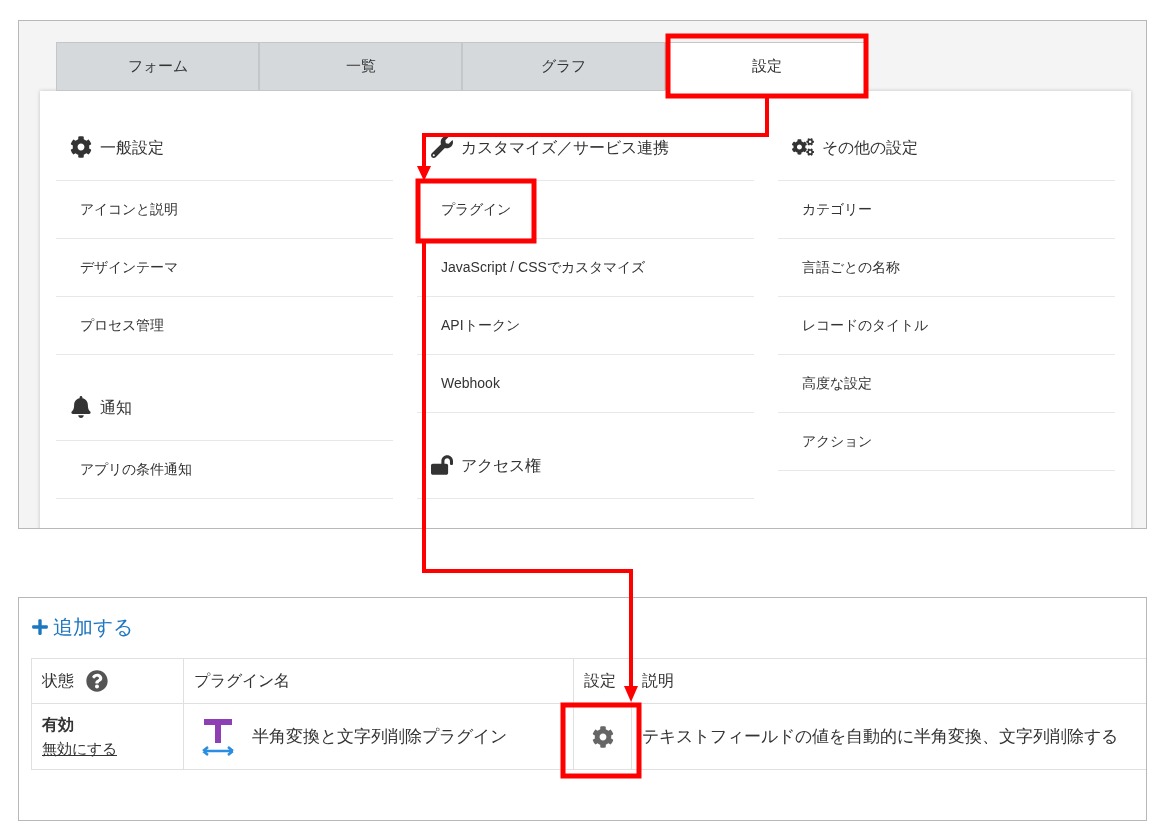 The width and height of the screenshot is (1158, 838). What do you see at coordinates (136, 469) in the screenshot?
I see `settings-link: アプリの条件通知` at bounding box center [136, 469].